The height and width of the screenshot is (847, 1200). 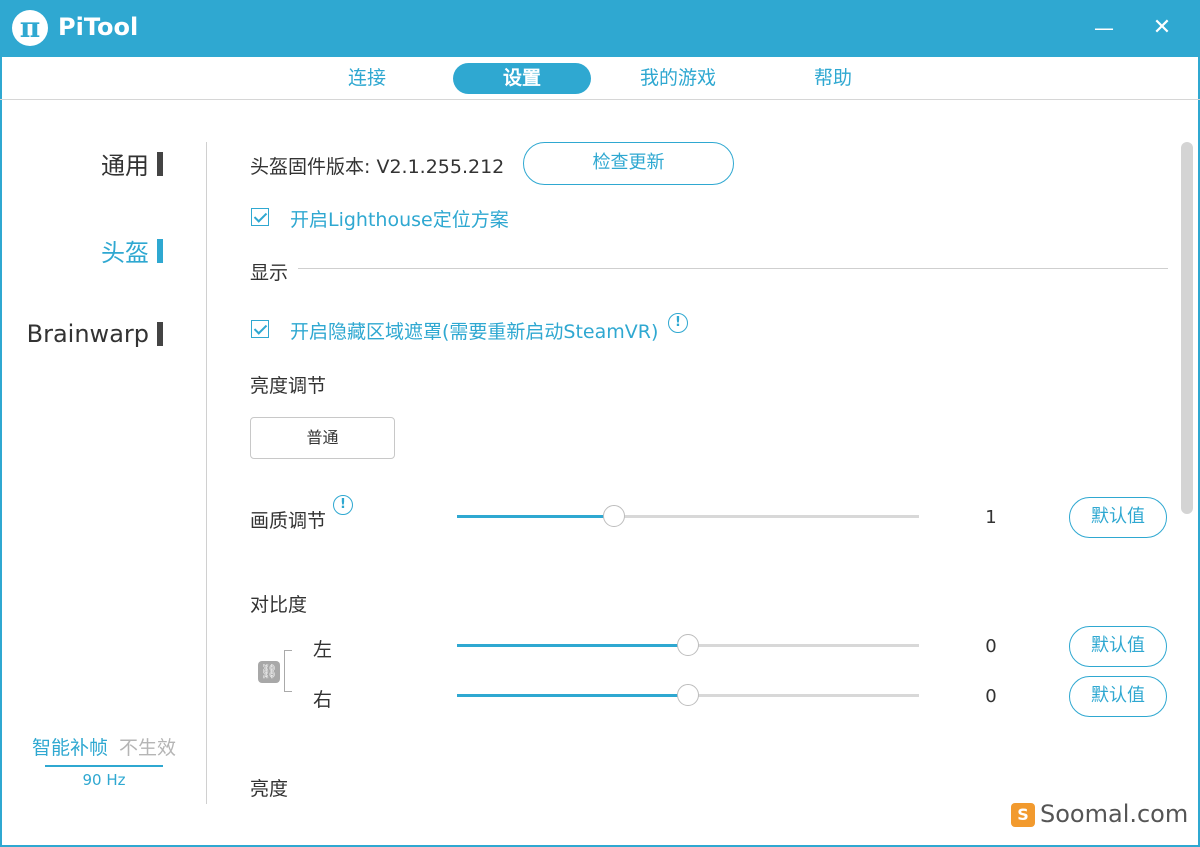 I want to click on link-bracket, so click(x=288, y=671).